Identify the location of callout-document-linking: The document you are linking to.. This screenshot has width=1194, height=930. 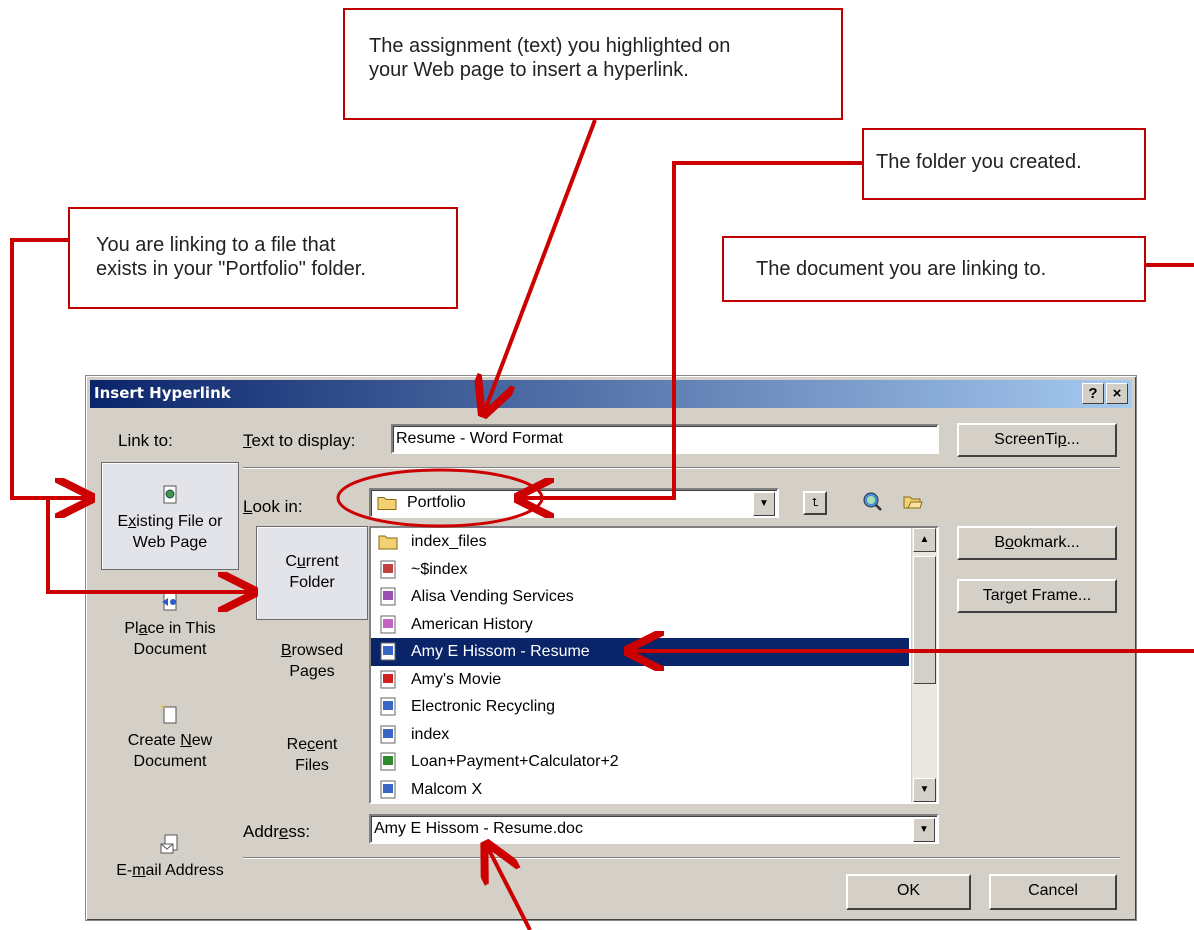
(934, 269).